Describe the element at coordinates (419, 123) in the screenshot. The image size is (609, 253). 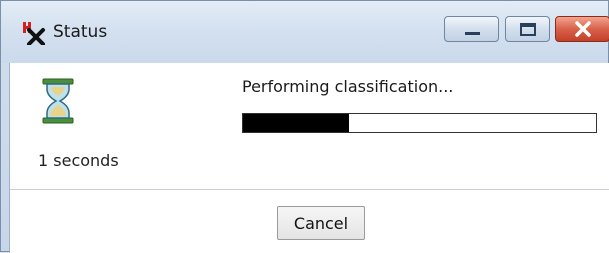
I see `progress-bar` at that location.